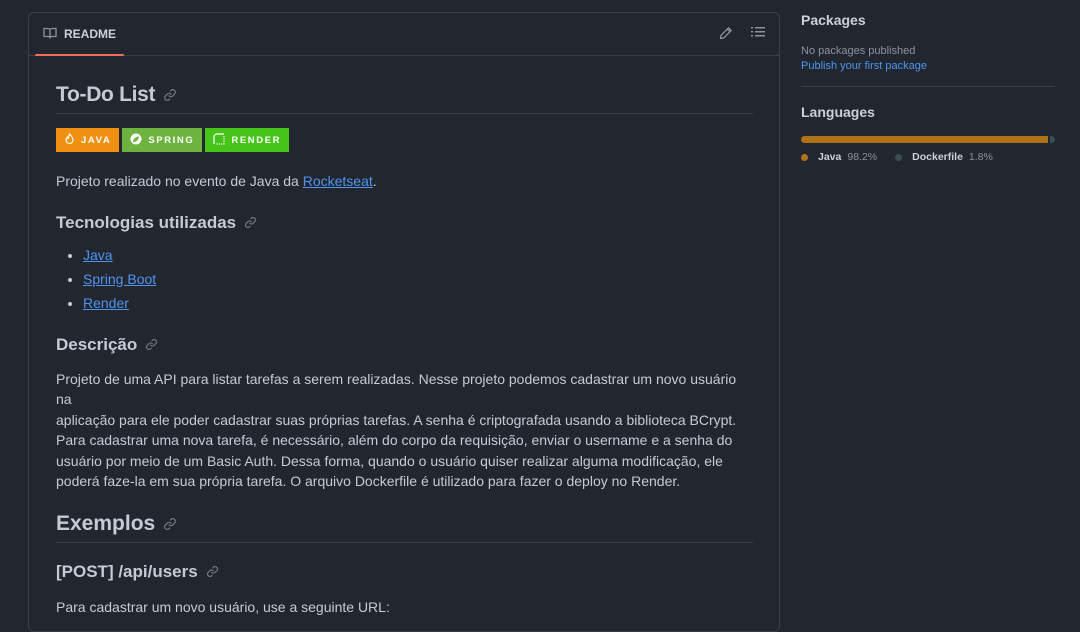  Describe the element at coordinates (98, 255) in the screenshot. I see `java-link: Java` at that location.